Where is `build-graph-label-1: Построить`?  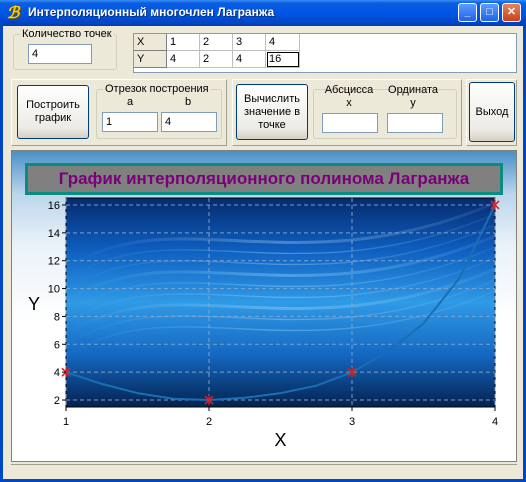
build-graph-label-1: Построить is located at coordinates (53, 105).